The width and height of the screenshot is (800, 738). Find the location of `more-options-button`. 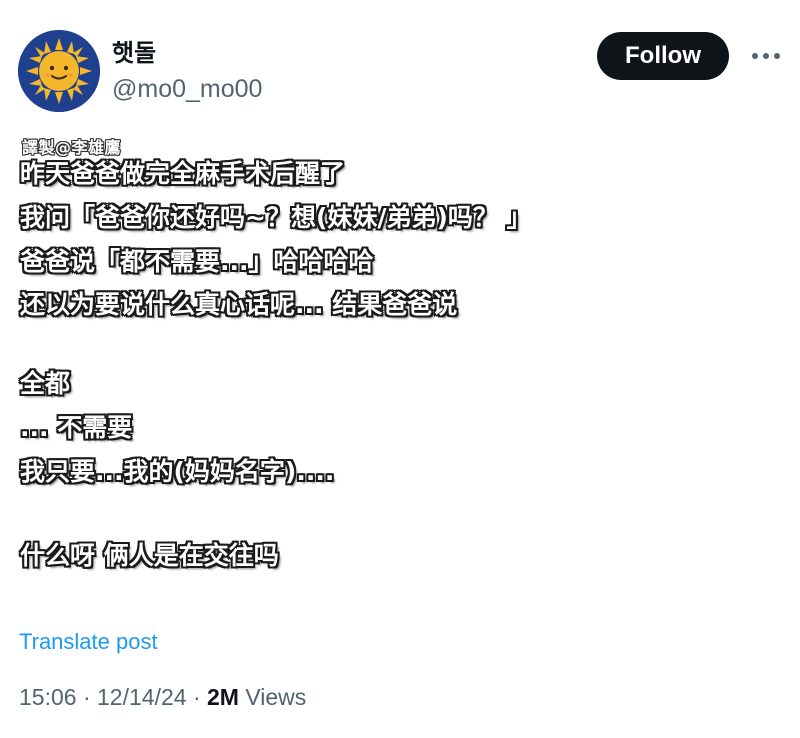

more-options-button is located at coordinates (766, 56).